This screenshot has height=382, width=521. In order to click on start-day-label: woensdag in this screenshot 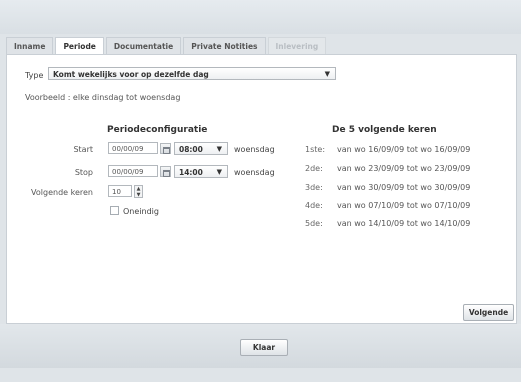, I will do `click(254, 149)`.